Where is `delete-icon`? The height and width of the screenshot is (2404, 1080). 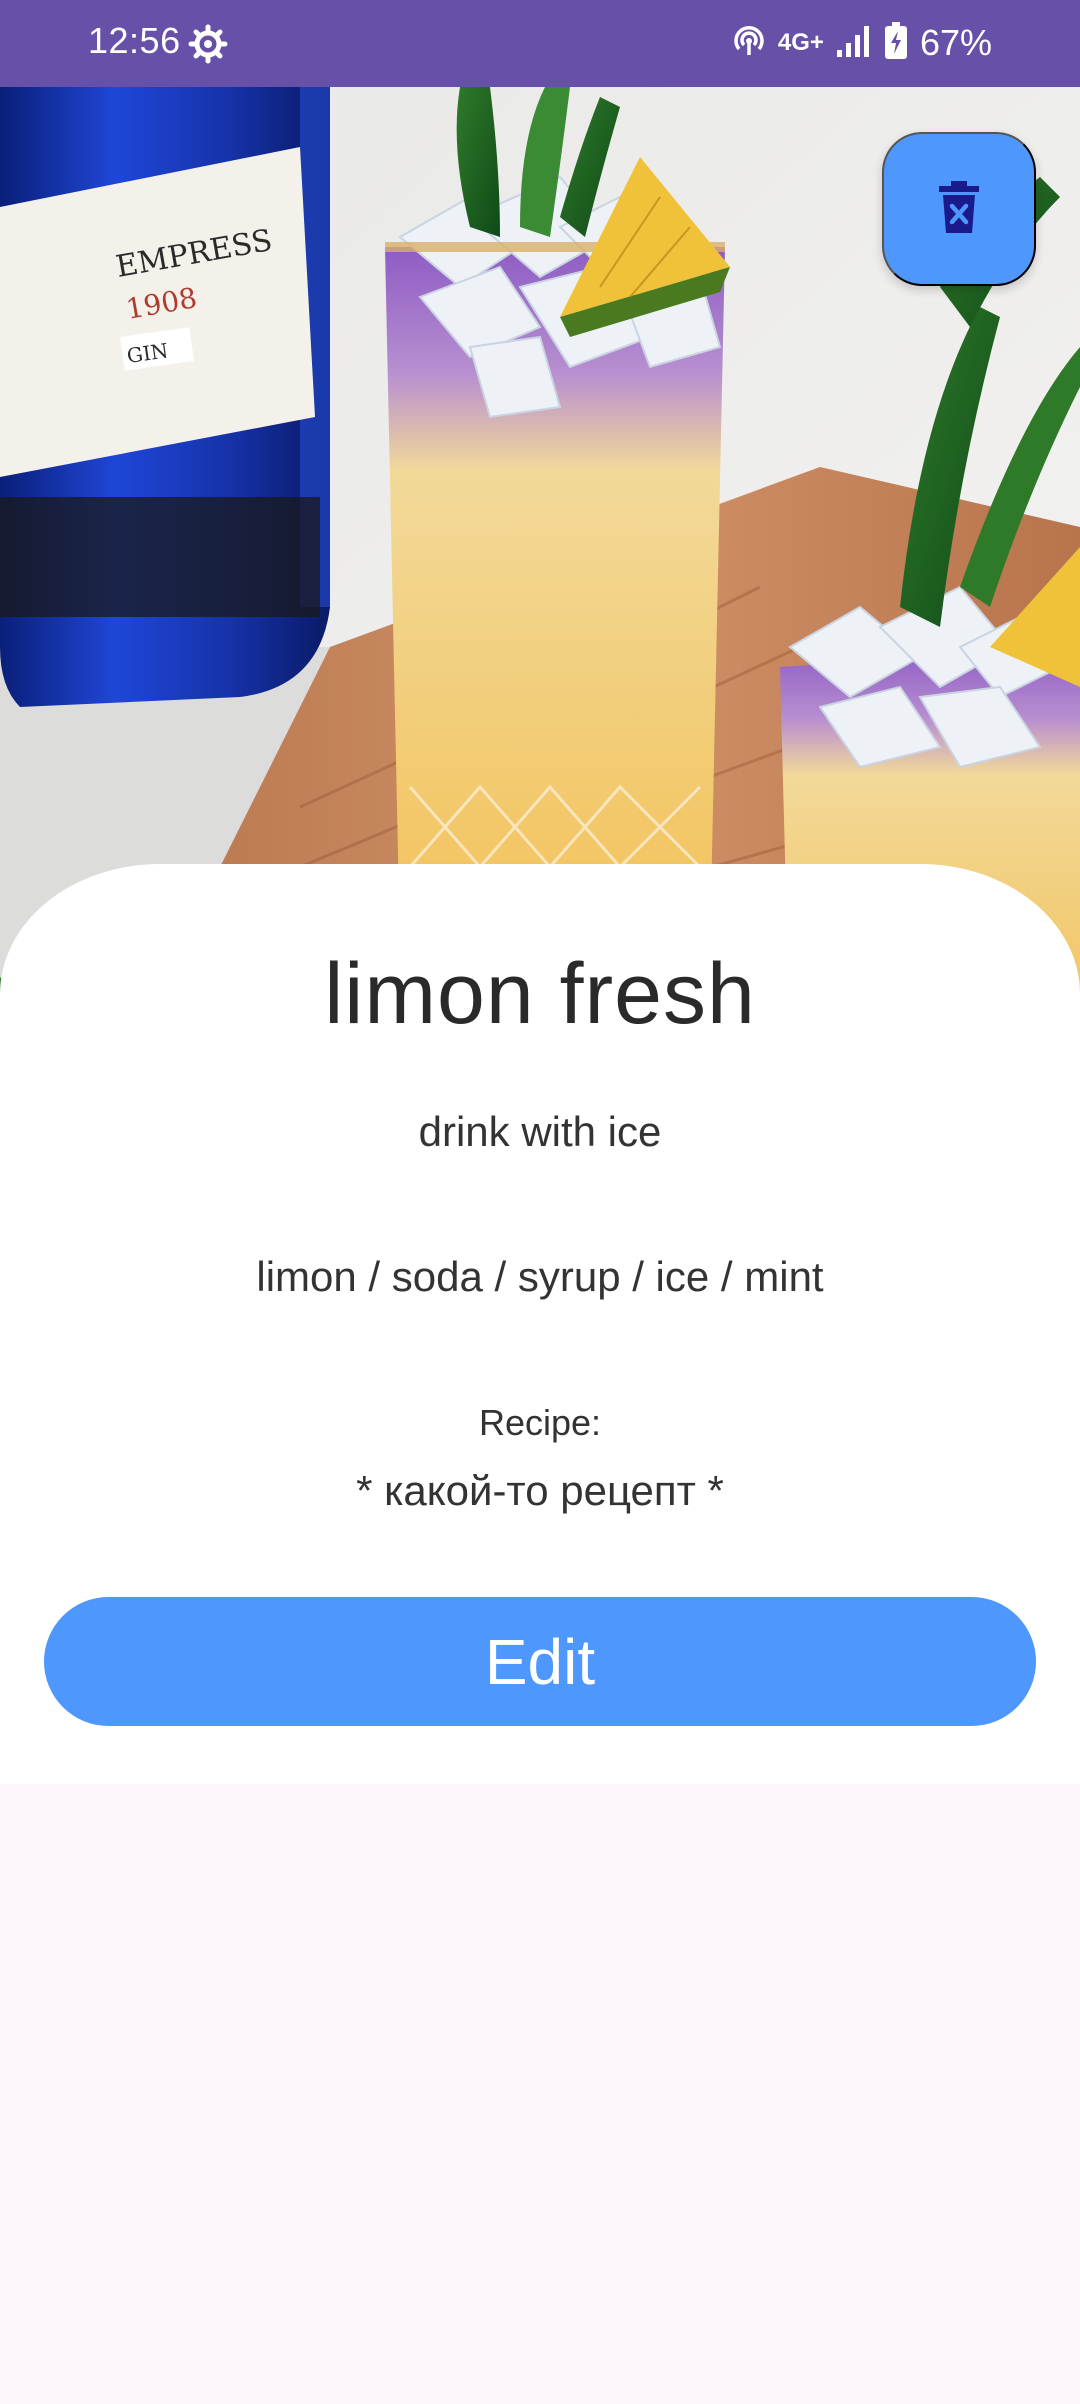
delete-icon is located at coordinates (959, 209).